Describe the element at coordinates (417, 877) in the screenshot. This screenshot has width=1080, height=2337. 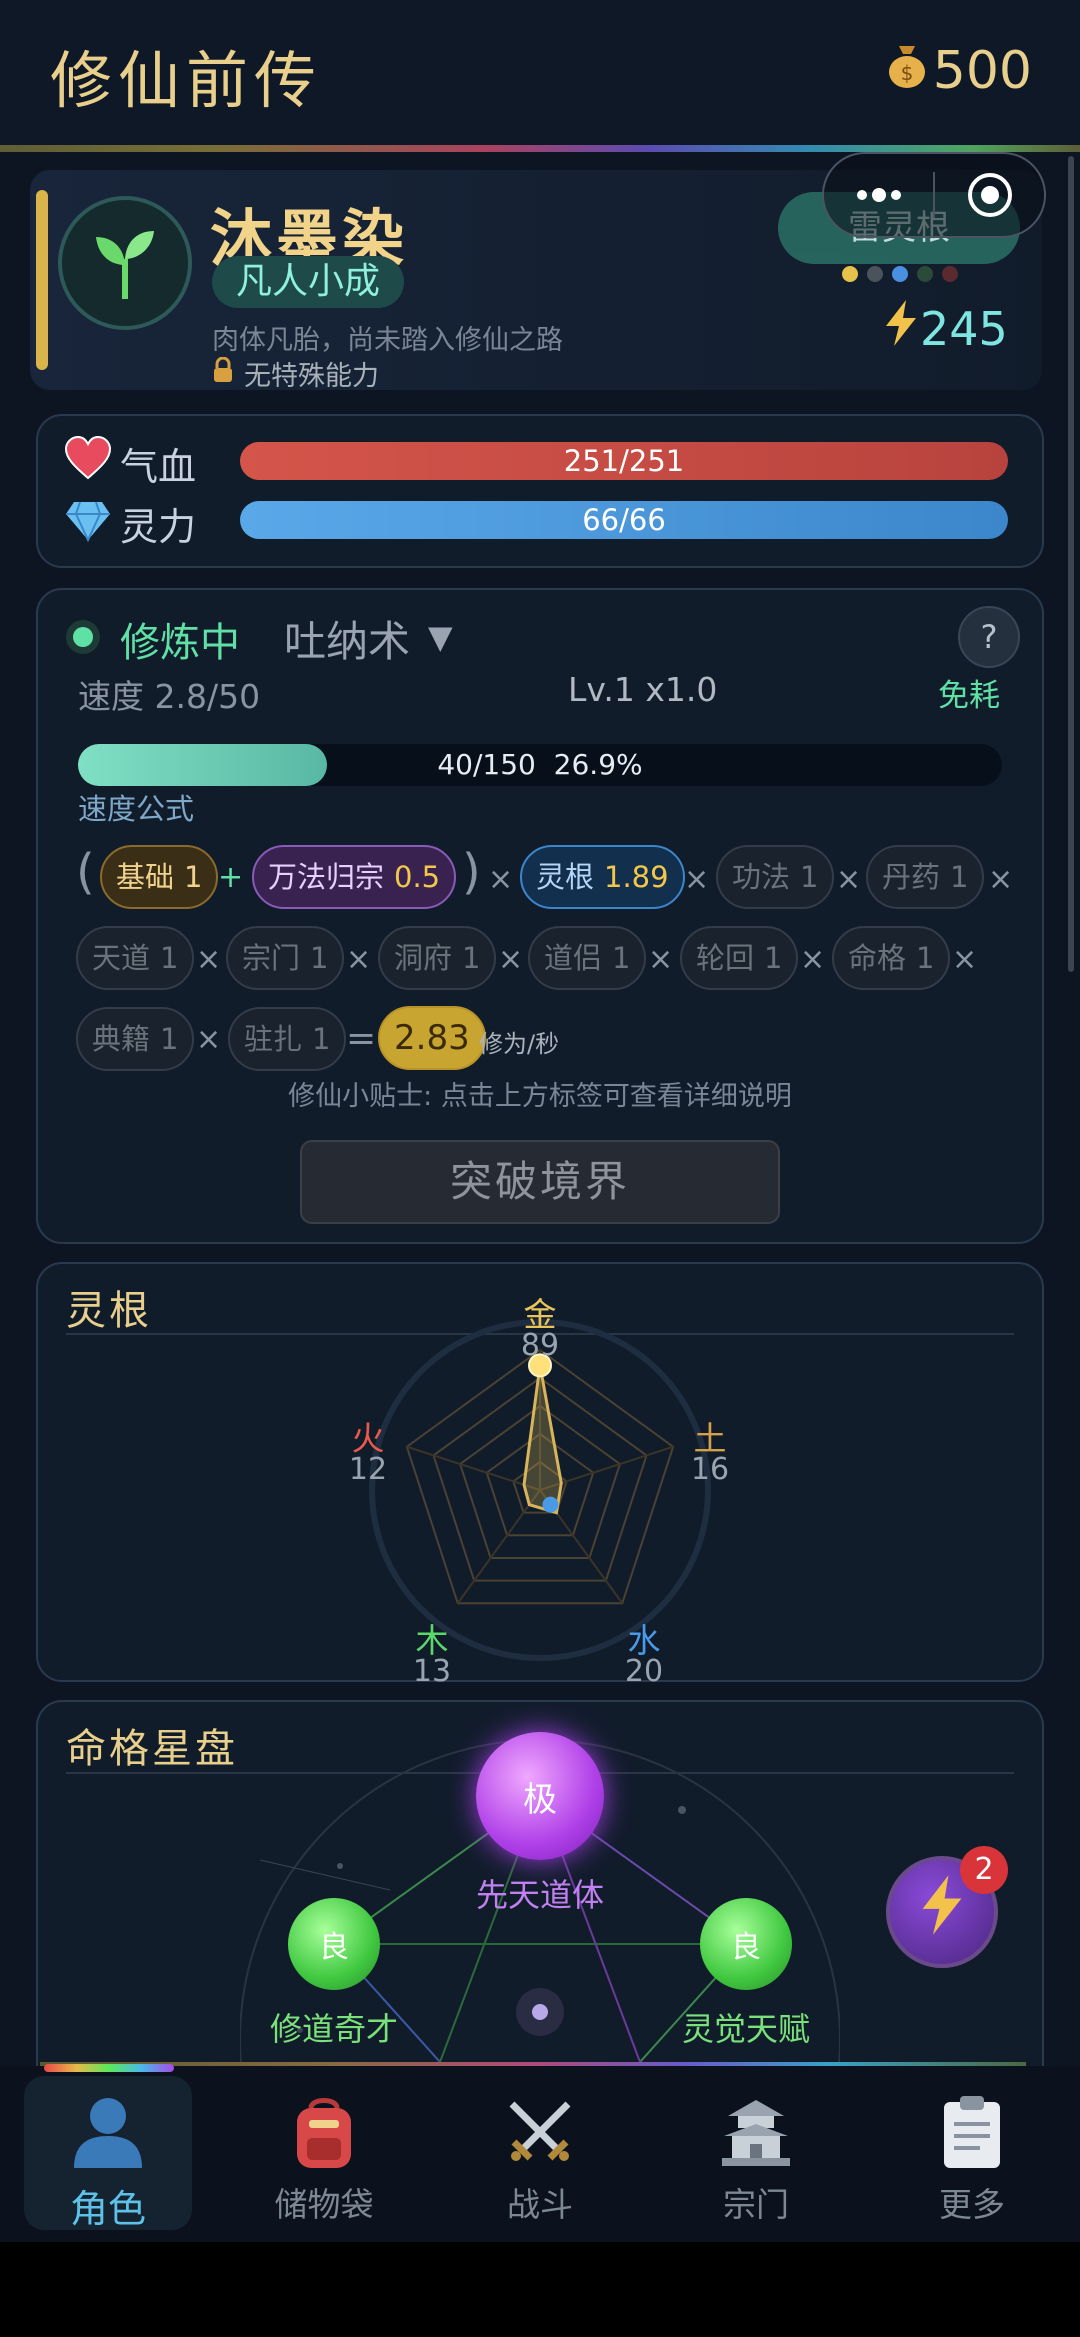
I see `factor-value: 0.5` at that location.